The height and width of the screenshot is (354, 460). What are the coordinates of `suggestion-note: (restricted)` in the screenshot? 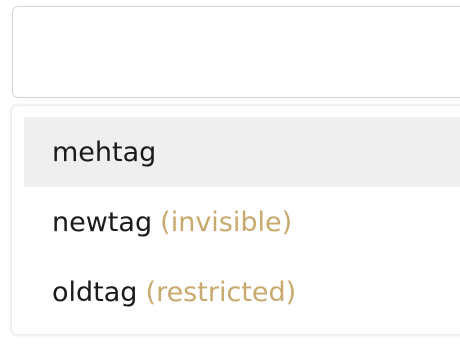 It's located at (220, 292).